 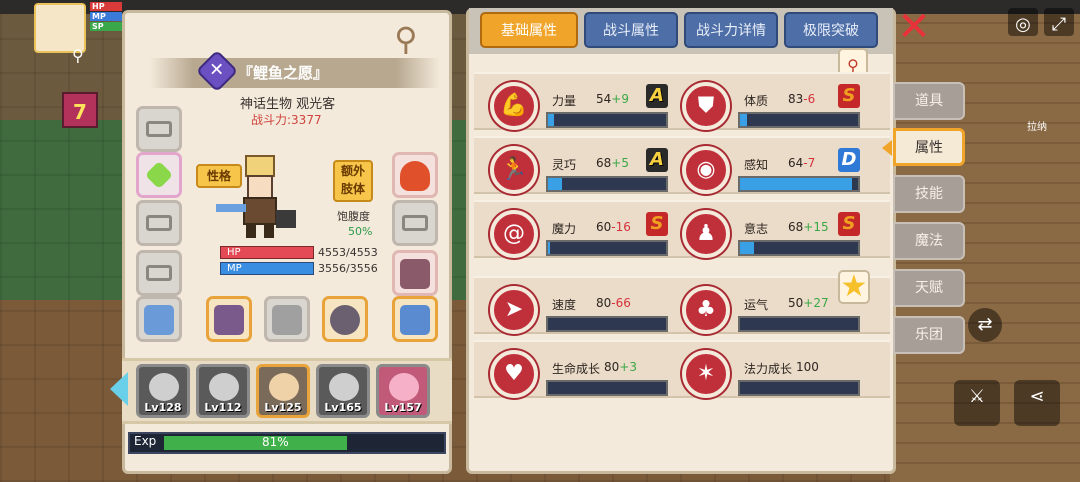 I want to click on hanger-icon: ⚲, so click(x=406, y=40).